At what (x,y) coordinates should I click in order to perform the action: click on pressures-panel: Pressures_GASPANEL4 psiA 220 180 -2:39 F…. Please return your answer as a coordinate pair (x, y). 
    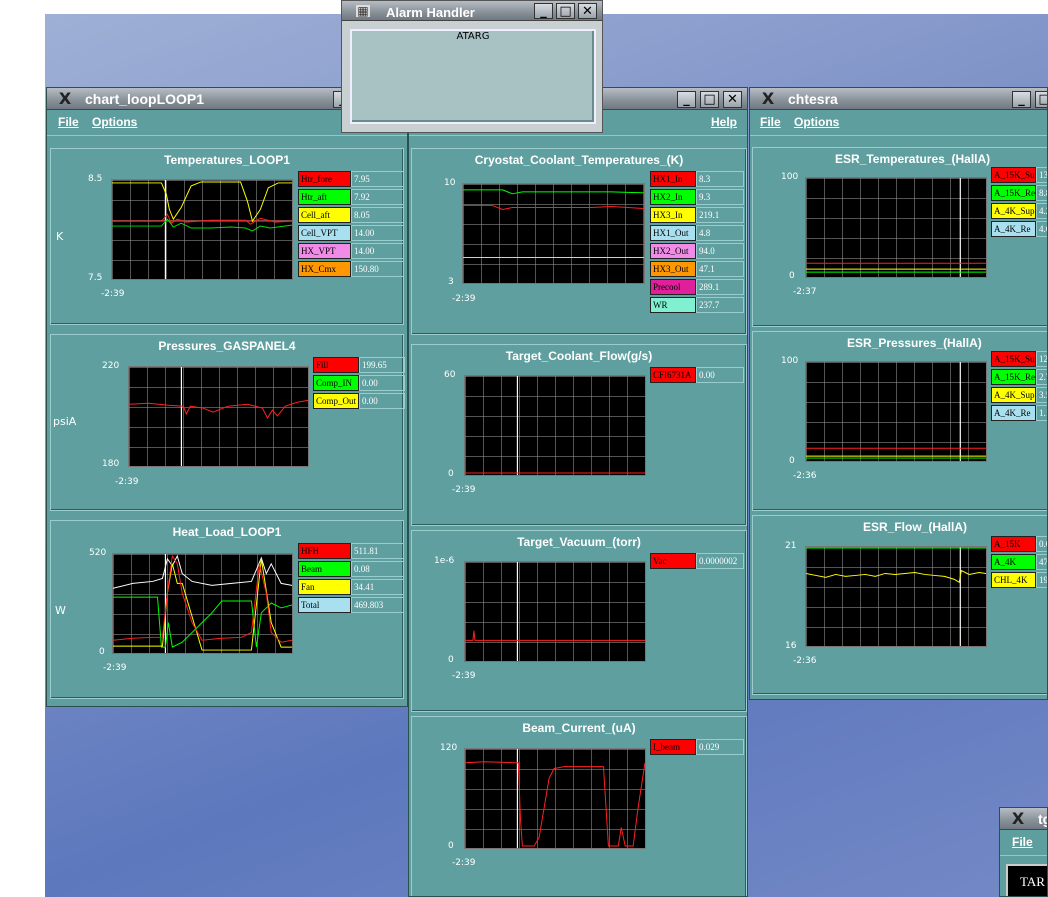
    Looking at the image, I should click on (227, 422).